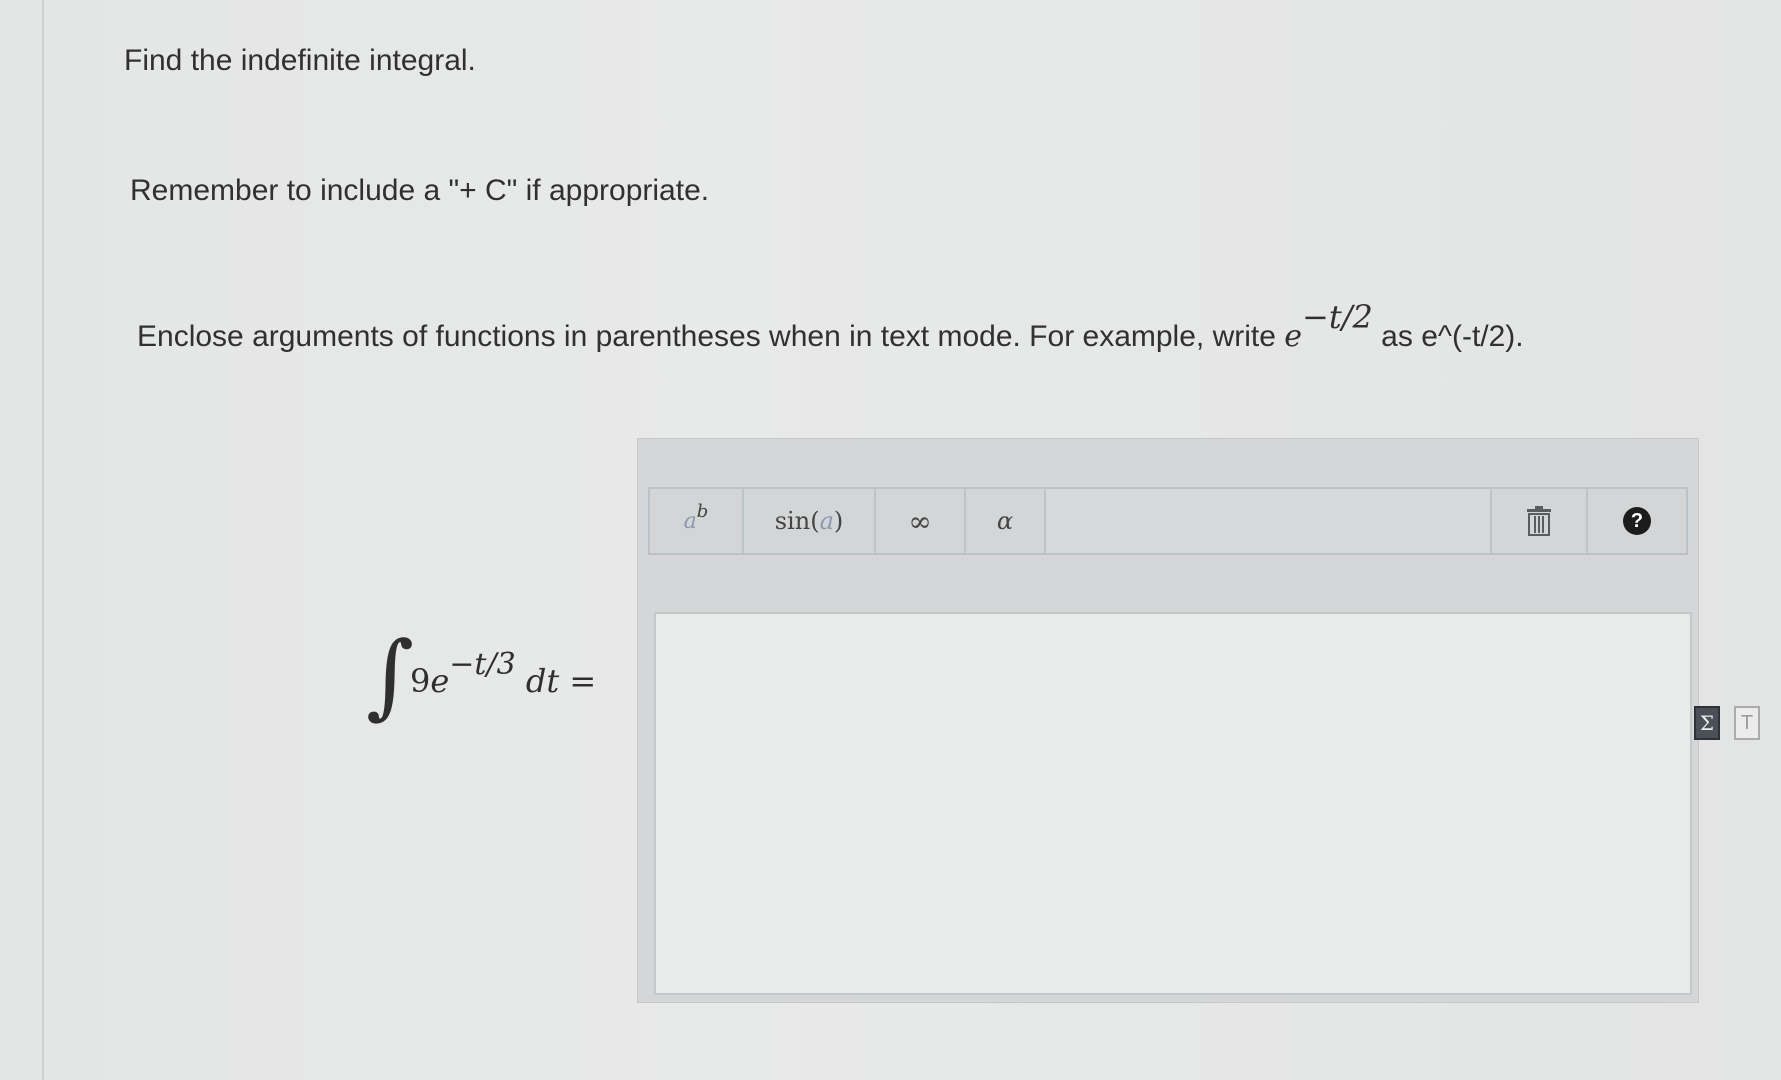 This screenshot has height=1080, width=1781. Describe the element at coordinates (838, 521) in the screenshot. I see `sin-close-paren: )` at that location.